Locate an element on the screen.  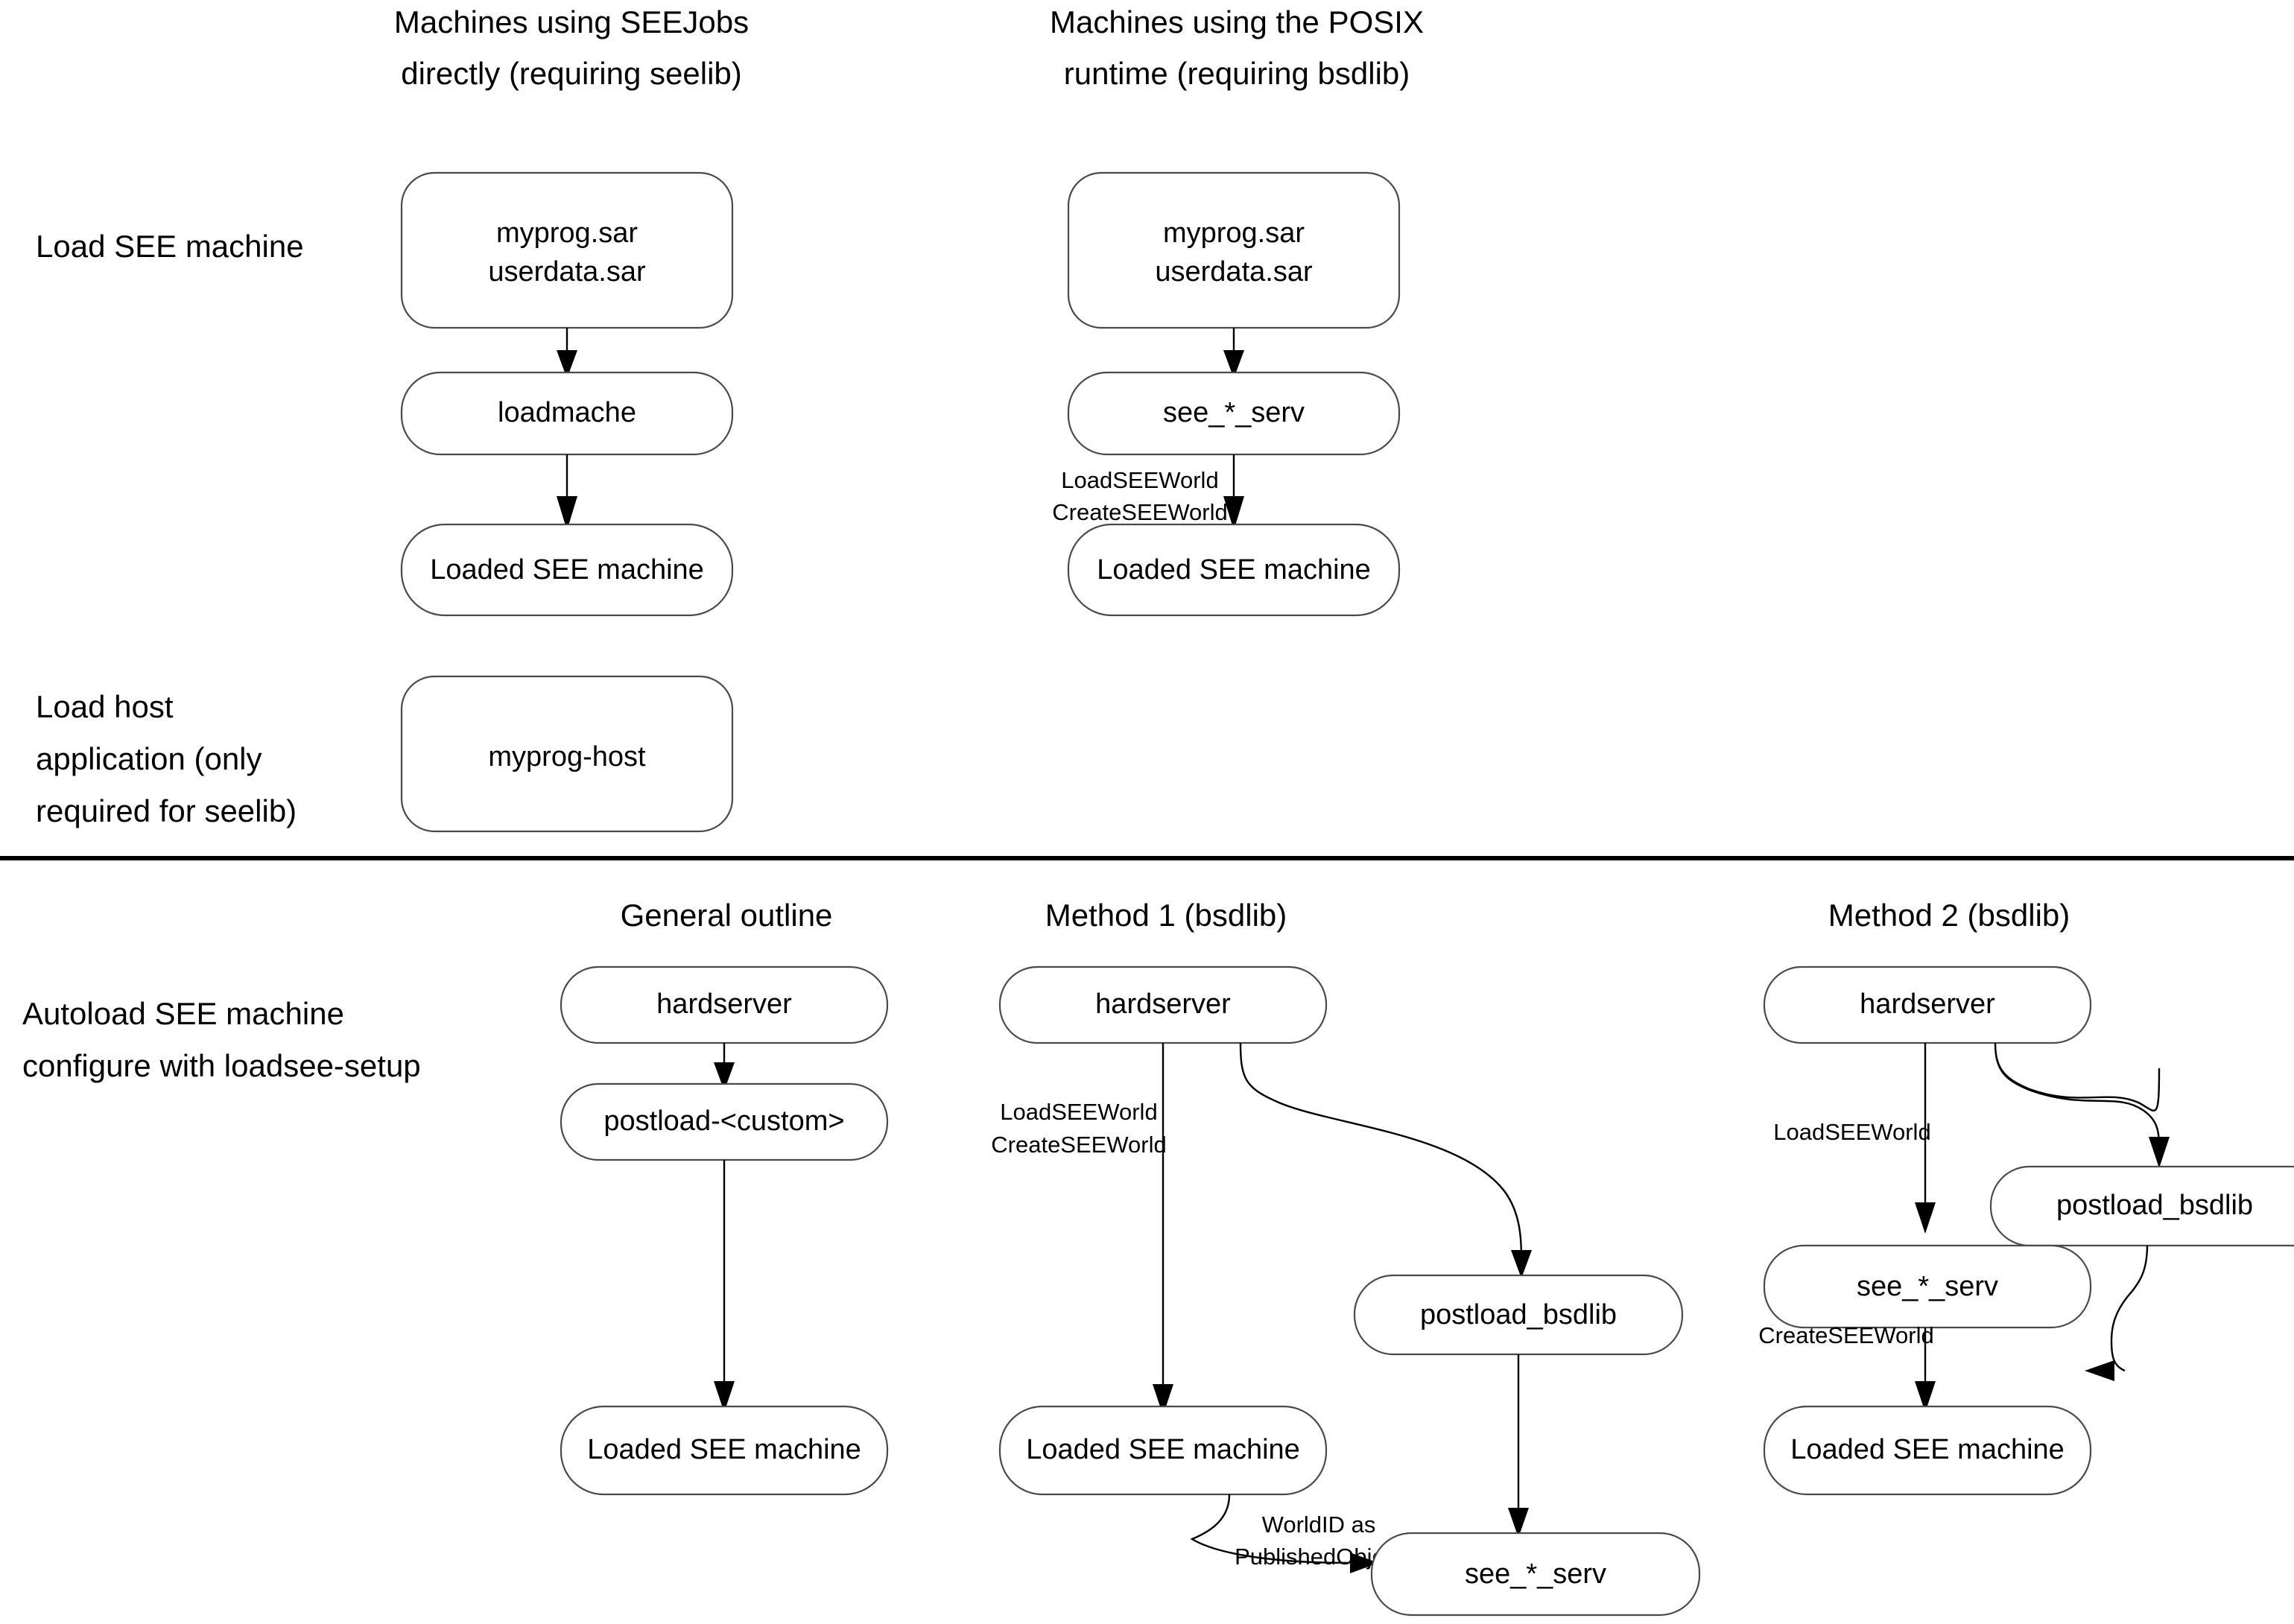
node-m2-hardserver: hardserver is located at coordinates (1927, 1004).